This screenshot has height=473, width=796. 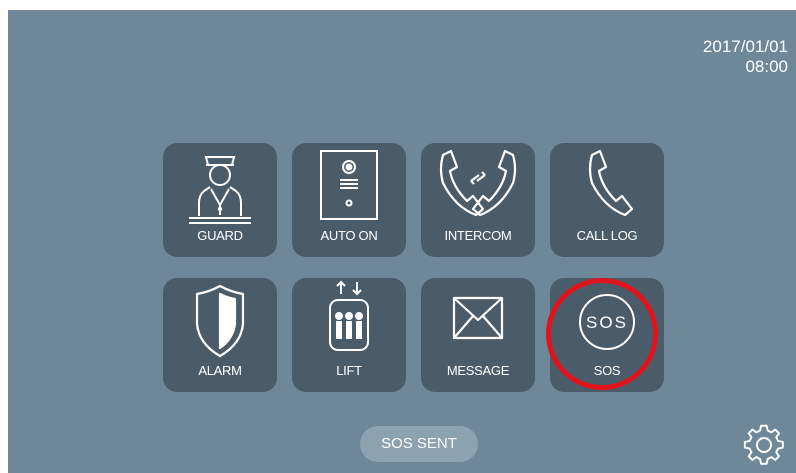 I want to click on tile-label: MESSAGE, so click(x=478, y=370).